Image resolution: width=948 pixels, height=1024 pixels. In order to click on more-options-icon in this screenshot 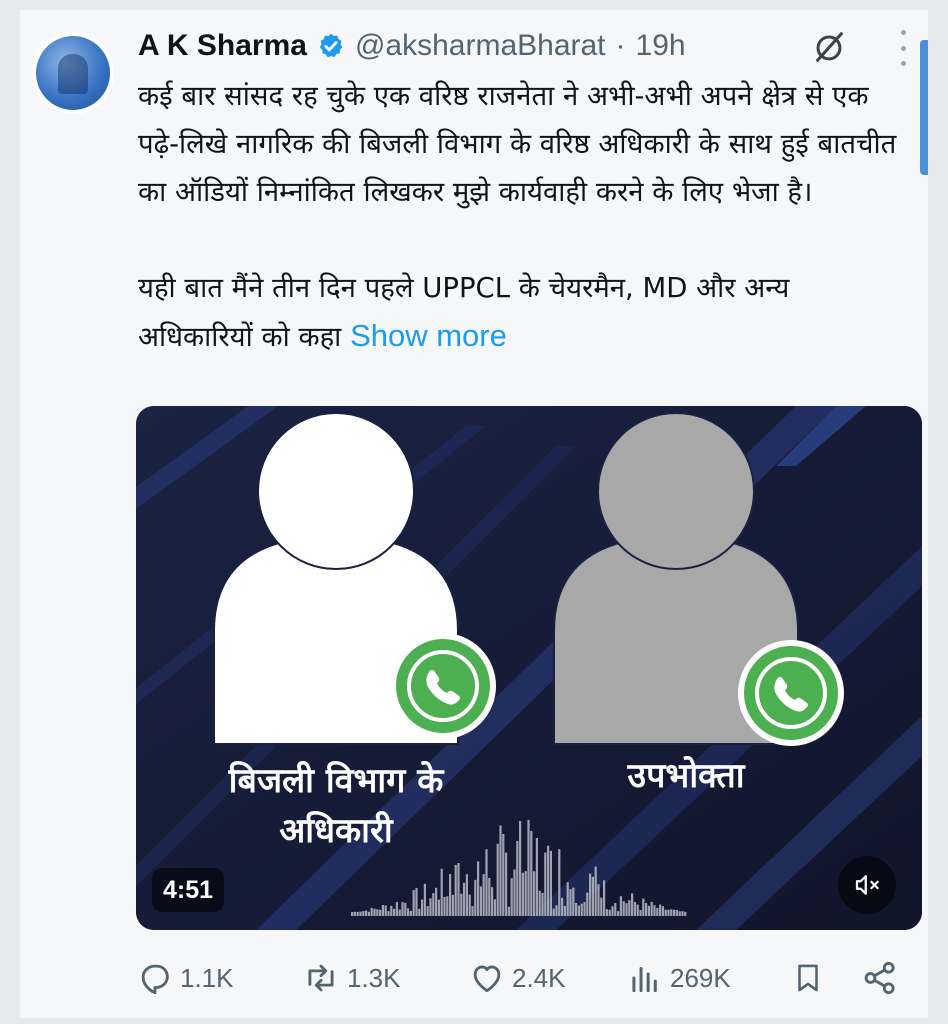, I will do `click(903, 48)`.